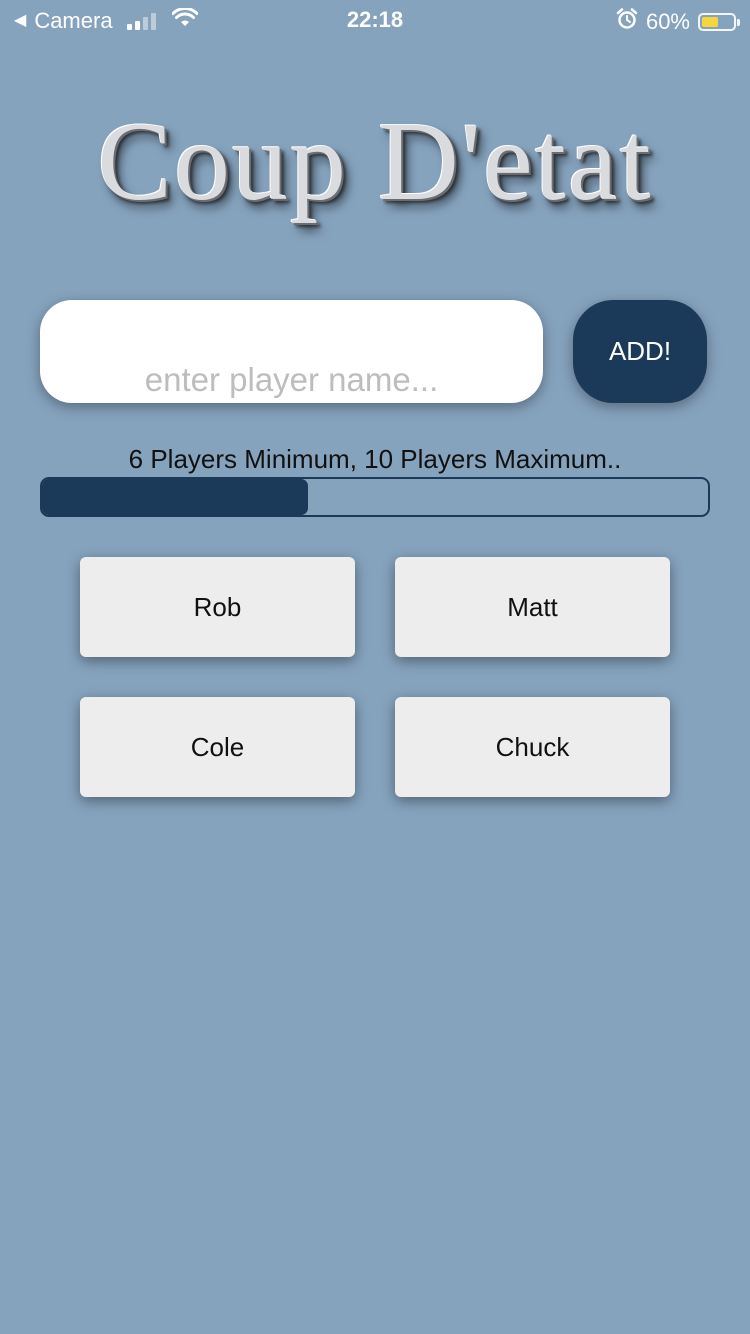  What do you see at coordinates (710, 21) in the screenshot?
I see `battery-level` at bounding box center [710, 21].